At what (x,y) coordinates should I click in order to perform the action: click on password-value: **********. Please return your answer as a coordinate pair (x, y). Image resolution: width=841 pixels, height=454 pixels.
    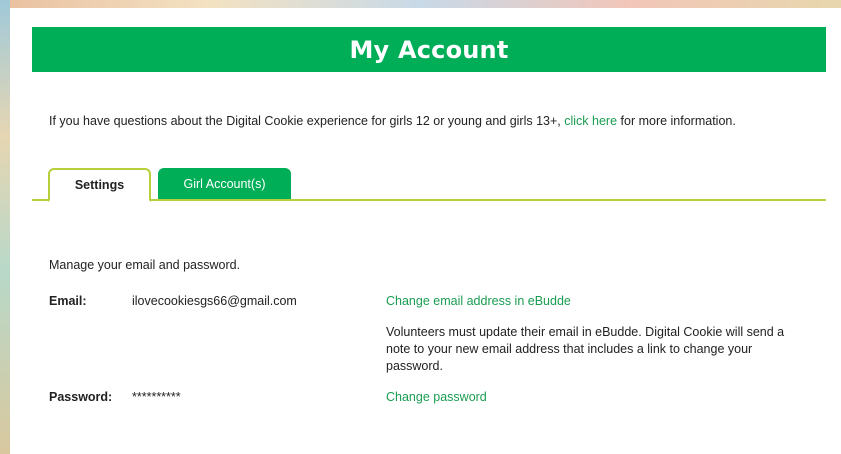
    Looking at the image, I should click on (156, 397).